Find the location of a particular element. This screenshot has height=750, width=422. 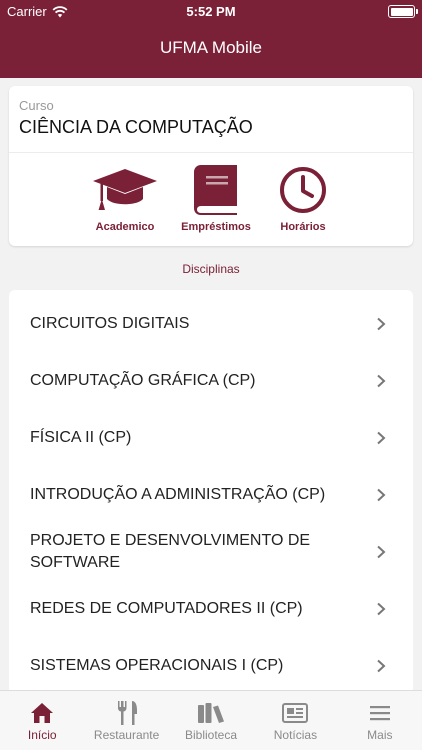

list-item: COMPUTAÇÃO GRÁFICA (CP) is located at coordinates (211, 380).